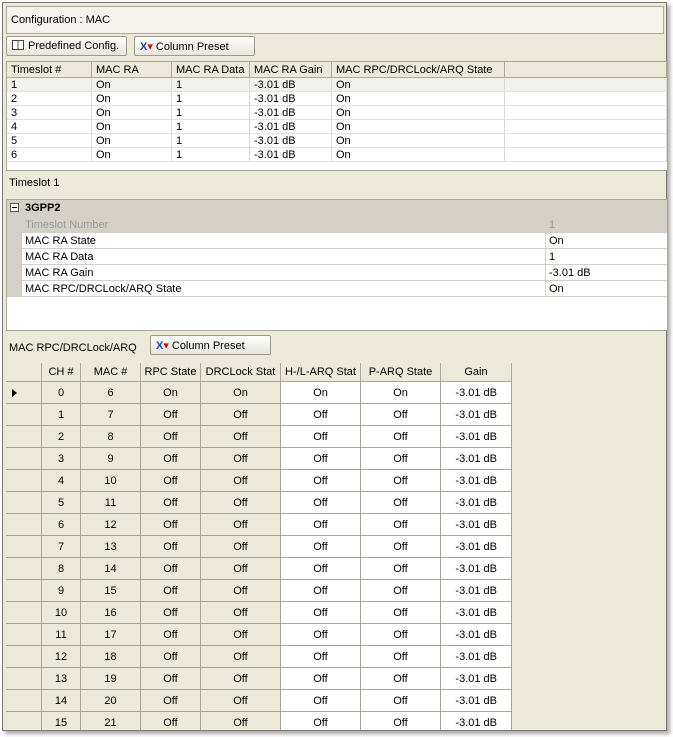 This screenshot has height=737, width=673. What do you see at coordinates (337, 208) in the screenshot?
I see `property-category: 3GPP2` at bounding box center [337, 208].